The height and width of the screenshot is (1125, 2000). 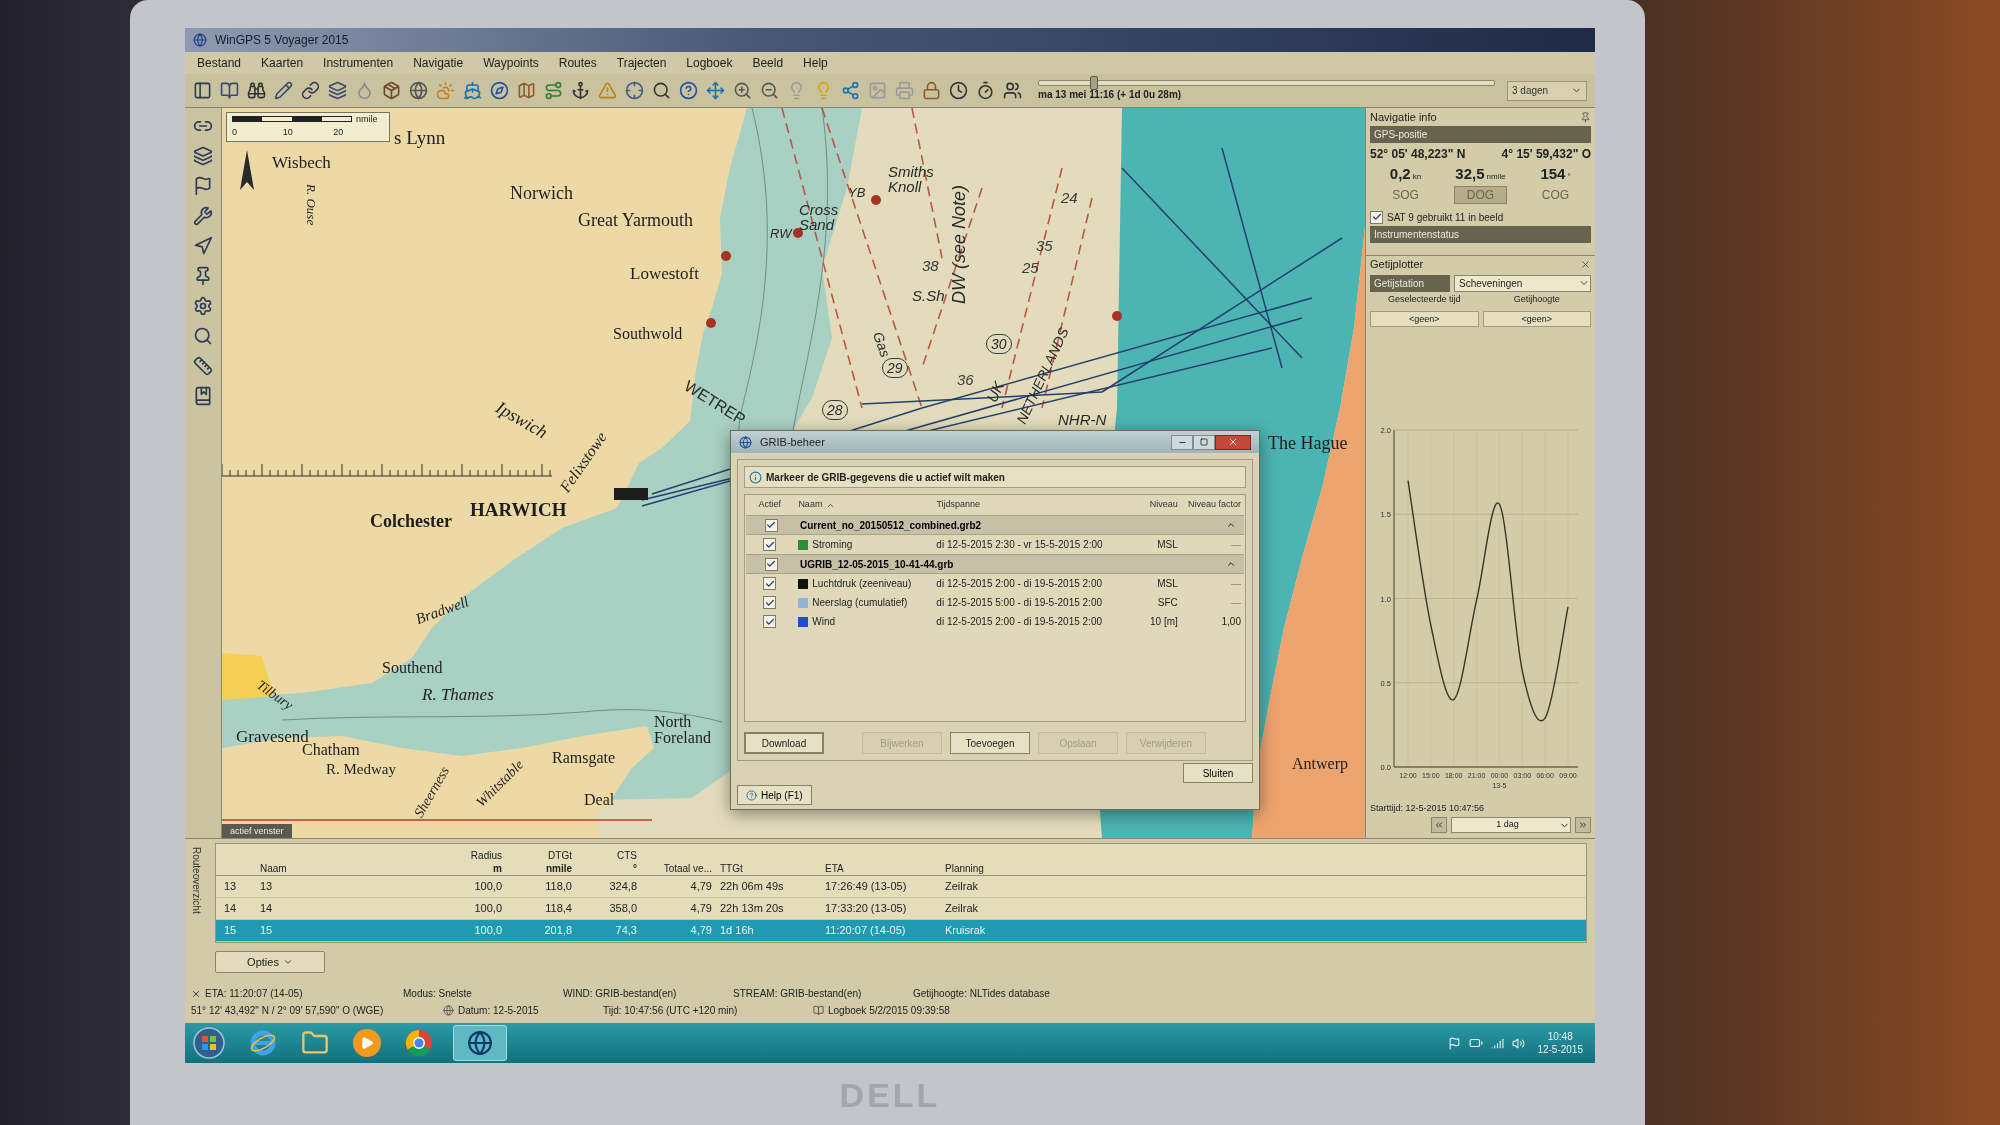 What do you see at coordinates (634, 90) in the screenshot?
I see `crosshair-icon` at bounding box center [634, 90].